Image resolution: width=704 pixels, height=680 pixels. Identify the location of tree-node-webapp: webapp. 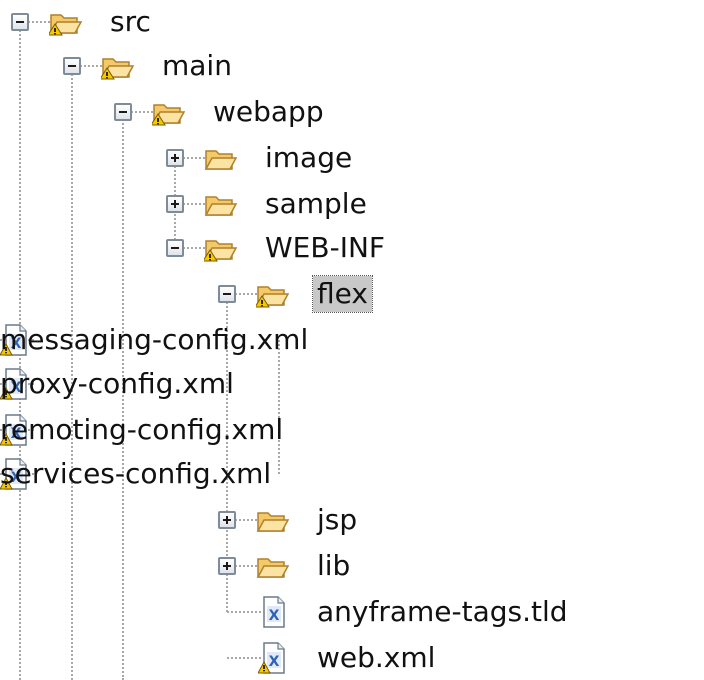
(352, 112).